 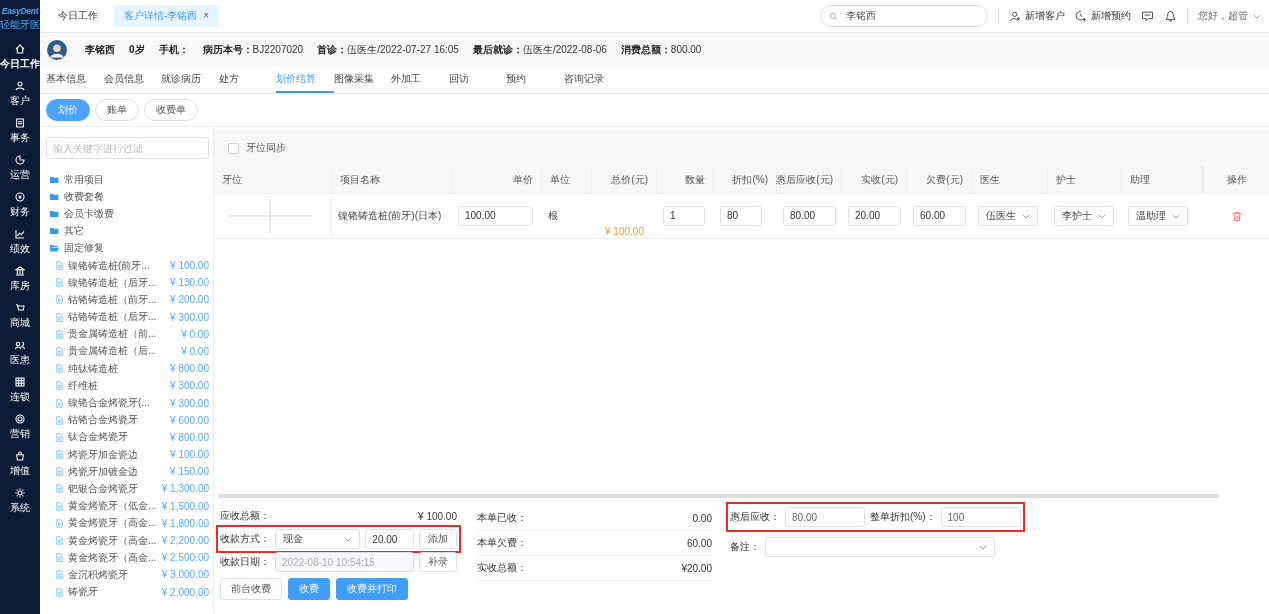 I want to click on sidebar-item: 商城, so click(x=20, y=315).